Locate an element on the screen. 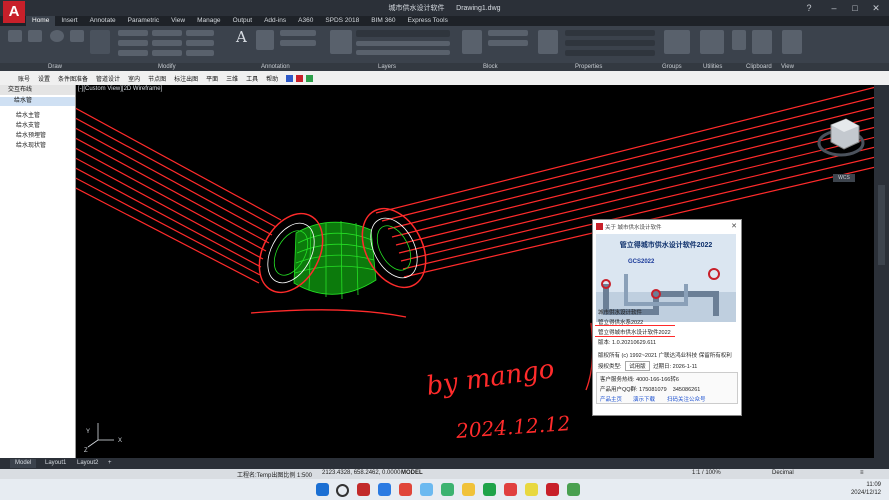  nav-tools is located at coordinates (881, 225).